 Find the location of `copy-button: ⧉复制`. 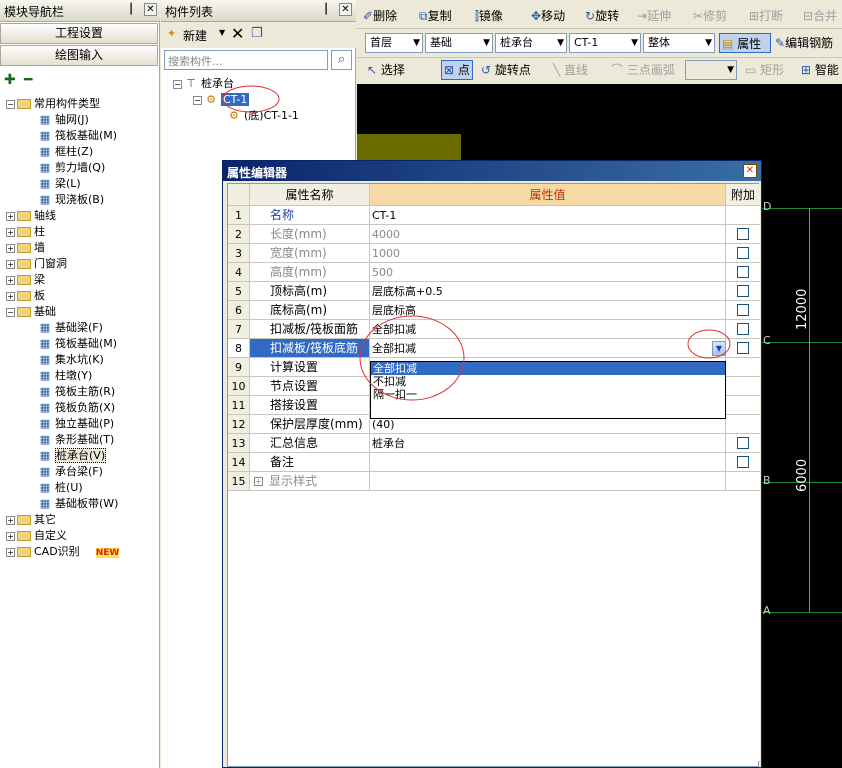

copy-button: ⧉复制 is located at coordinates (435, 16).